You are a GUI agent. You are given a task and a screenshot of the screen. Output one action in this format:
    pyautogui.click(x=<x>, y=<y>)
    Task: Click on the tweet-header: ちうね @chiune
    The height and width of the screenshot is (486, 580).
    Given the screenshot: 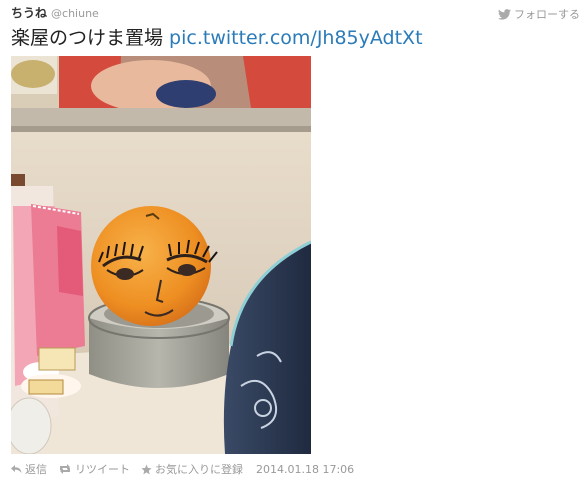 What is the action you would take?
    pyautogui.click(x=55, y=13)
    